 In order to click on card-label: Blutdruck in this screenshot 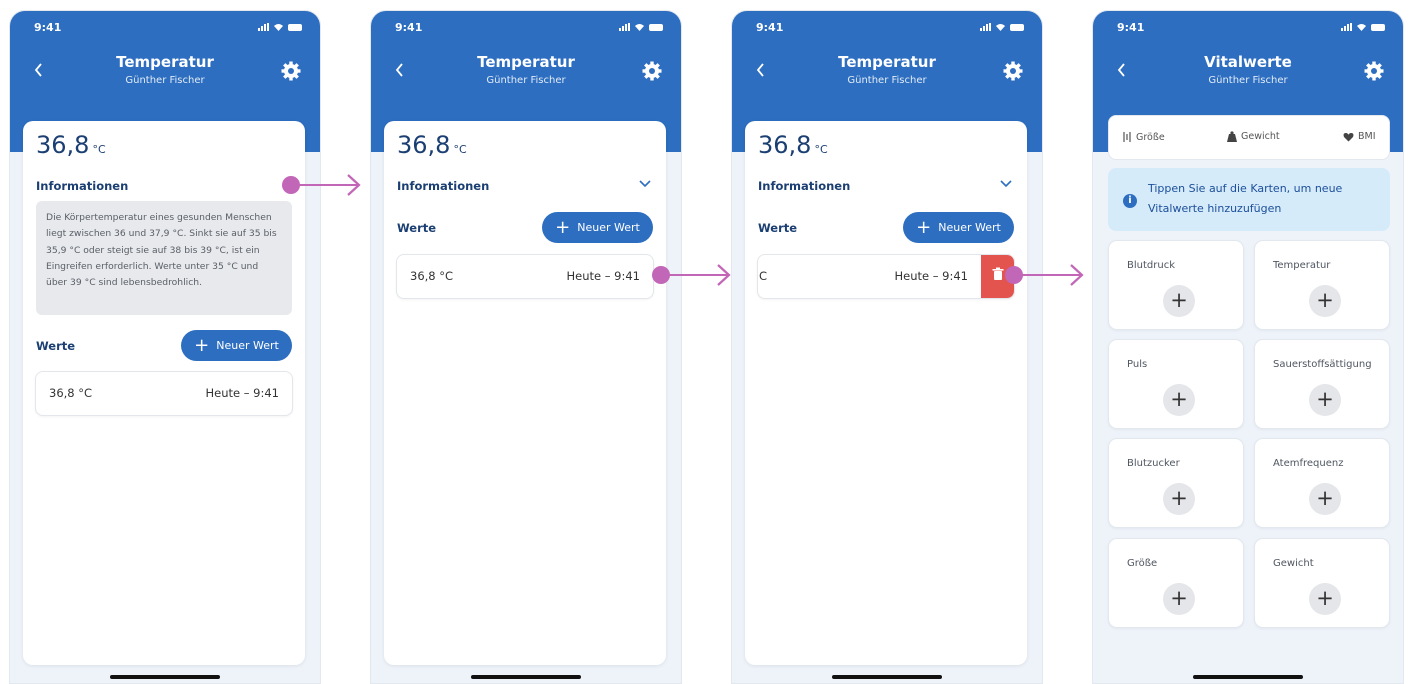, I will do `click(1151, 265)`.